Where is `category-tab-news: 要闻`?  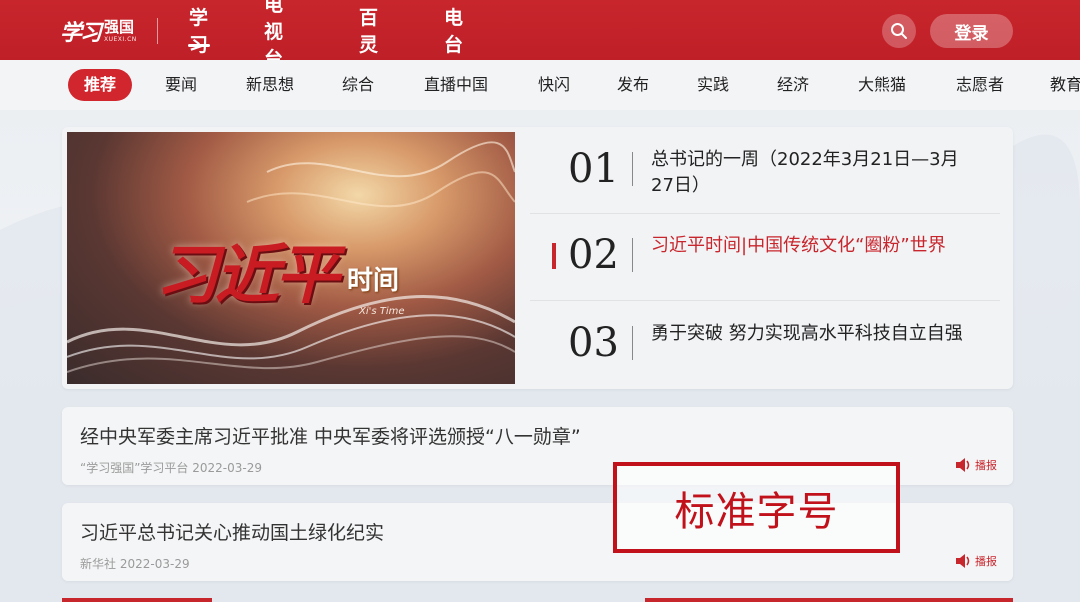 category-tab-news: 要闻 is located at coordinates (181, 85).